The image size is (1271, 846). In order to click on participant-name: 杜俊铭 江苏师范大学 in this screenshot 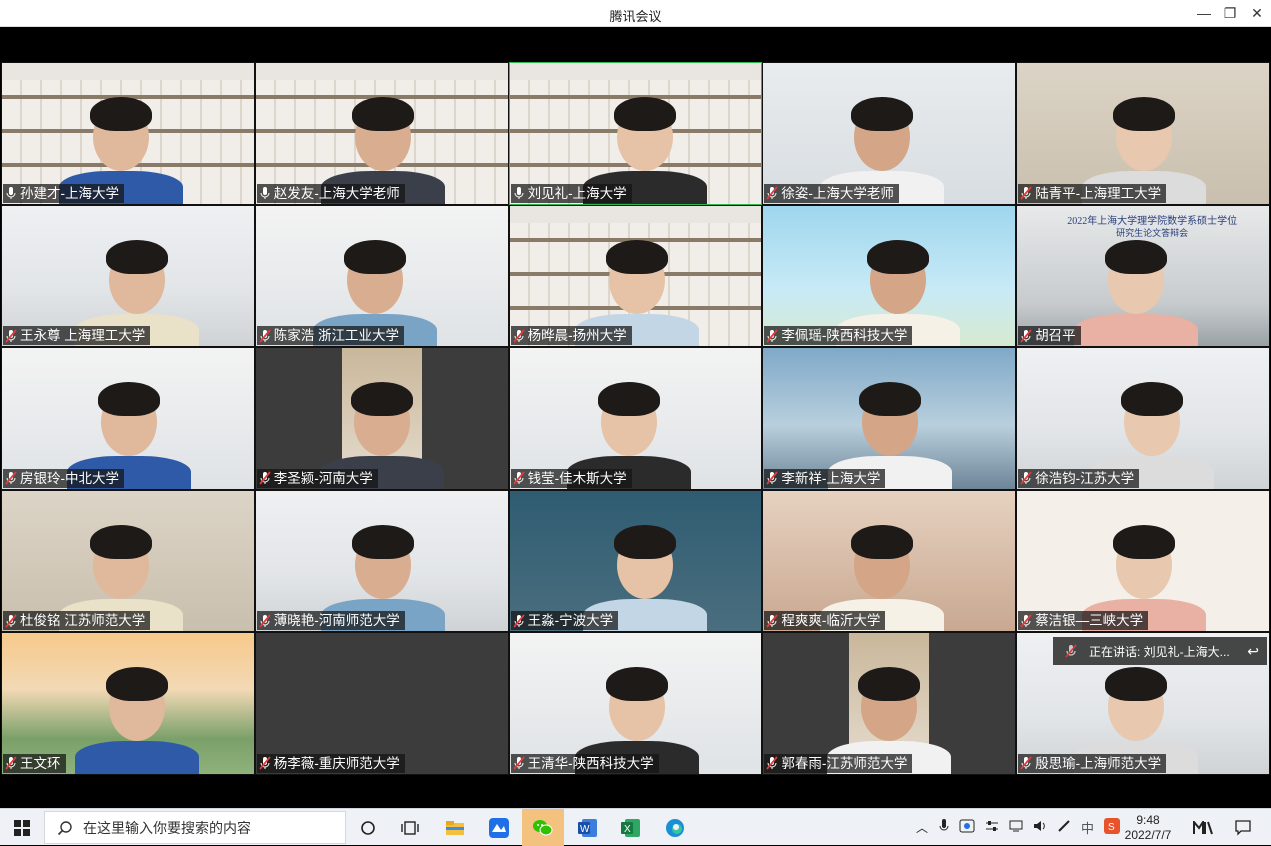, I will do `click(83, 621)`.